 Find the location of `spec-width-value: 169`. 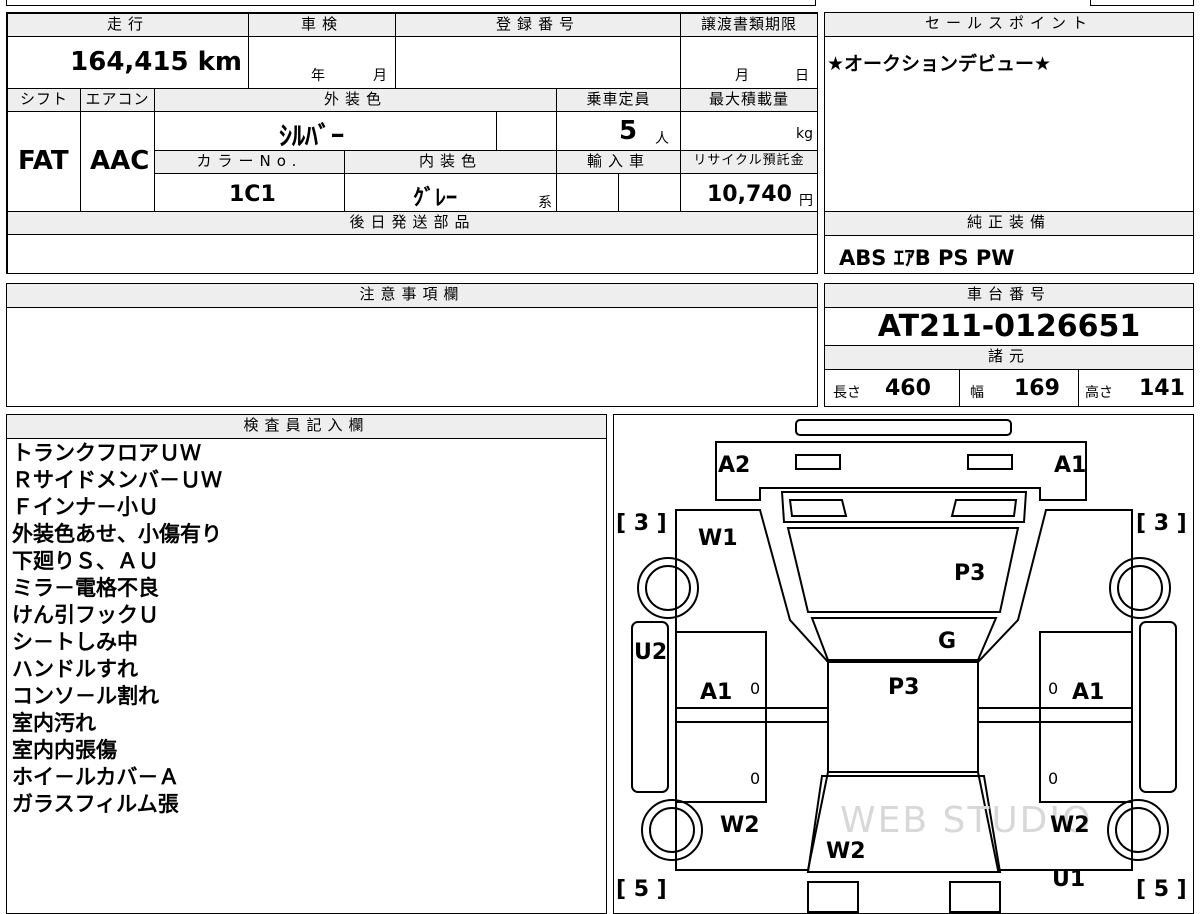

spec-width-value: 169 is located at coordinates (1037, 388).